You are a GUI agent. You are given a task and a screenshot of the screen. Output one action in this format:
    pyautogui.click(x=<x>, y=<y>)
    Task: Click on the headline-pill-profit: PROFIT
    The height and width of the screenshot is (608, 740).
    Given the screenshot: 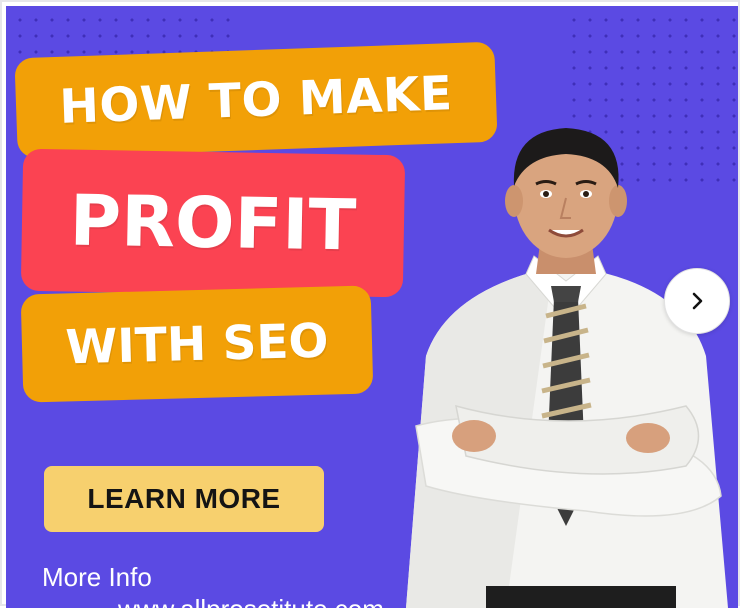 What is the action you would take?
    pyautogui.click(x=213, y=223)
    